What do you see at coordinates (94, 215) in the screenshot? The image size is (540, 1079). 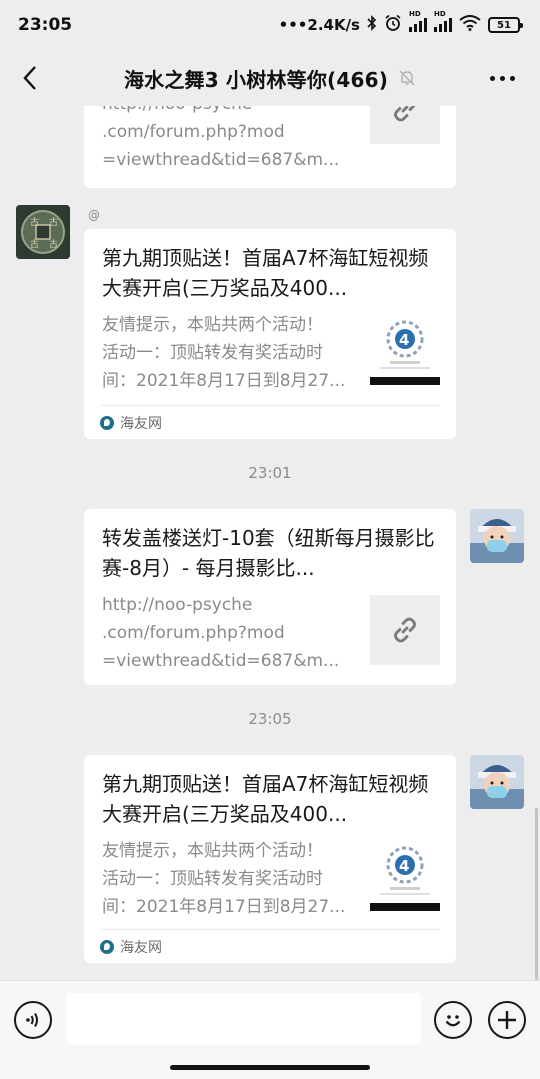 I see `sender-name: @` at bounding box center [94, 215].